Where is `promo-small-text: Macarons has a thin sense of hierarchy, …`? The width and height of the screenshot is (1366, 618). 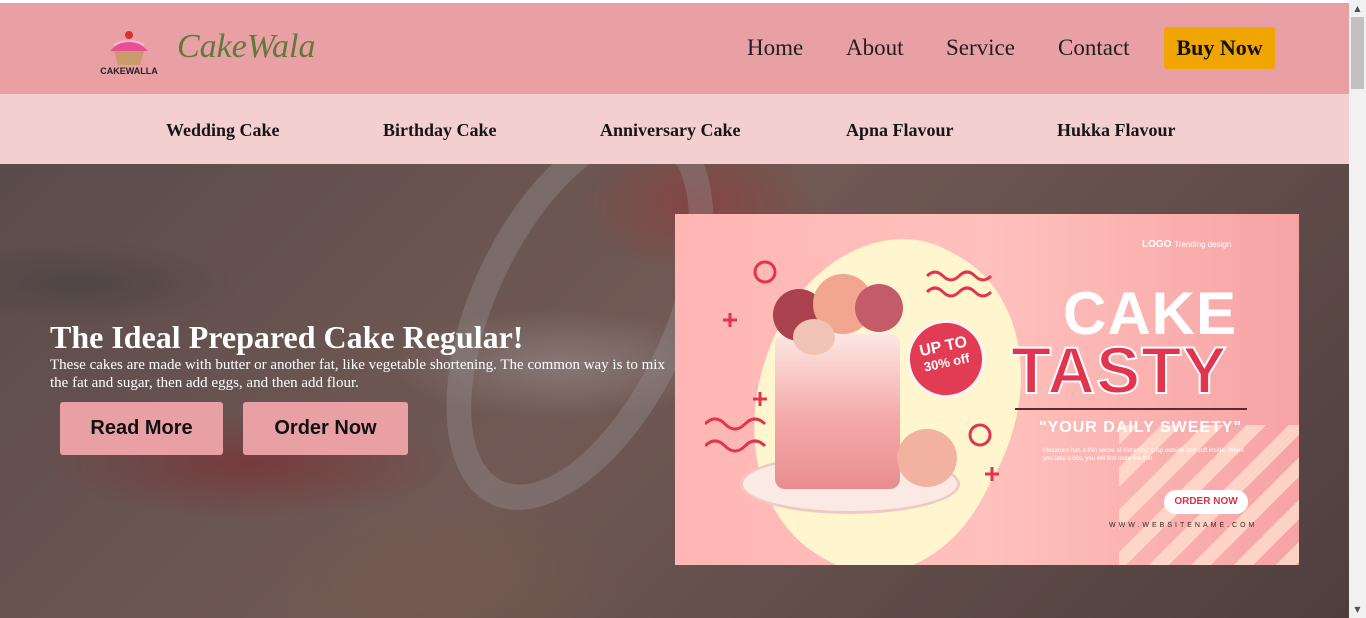
promo-small-text: Macarons has a thin sense of hierarchy, … is located at coordinates (1143, 455).